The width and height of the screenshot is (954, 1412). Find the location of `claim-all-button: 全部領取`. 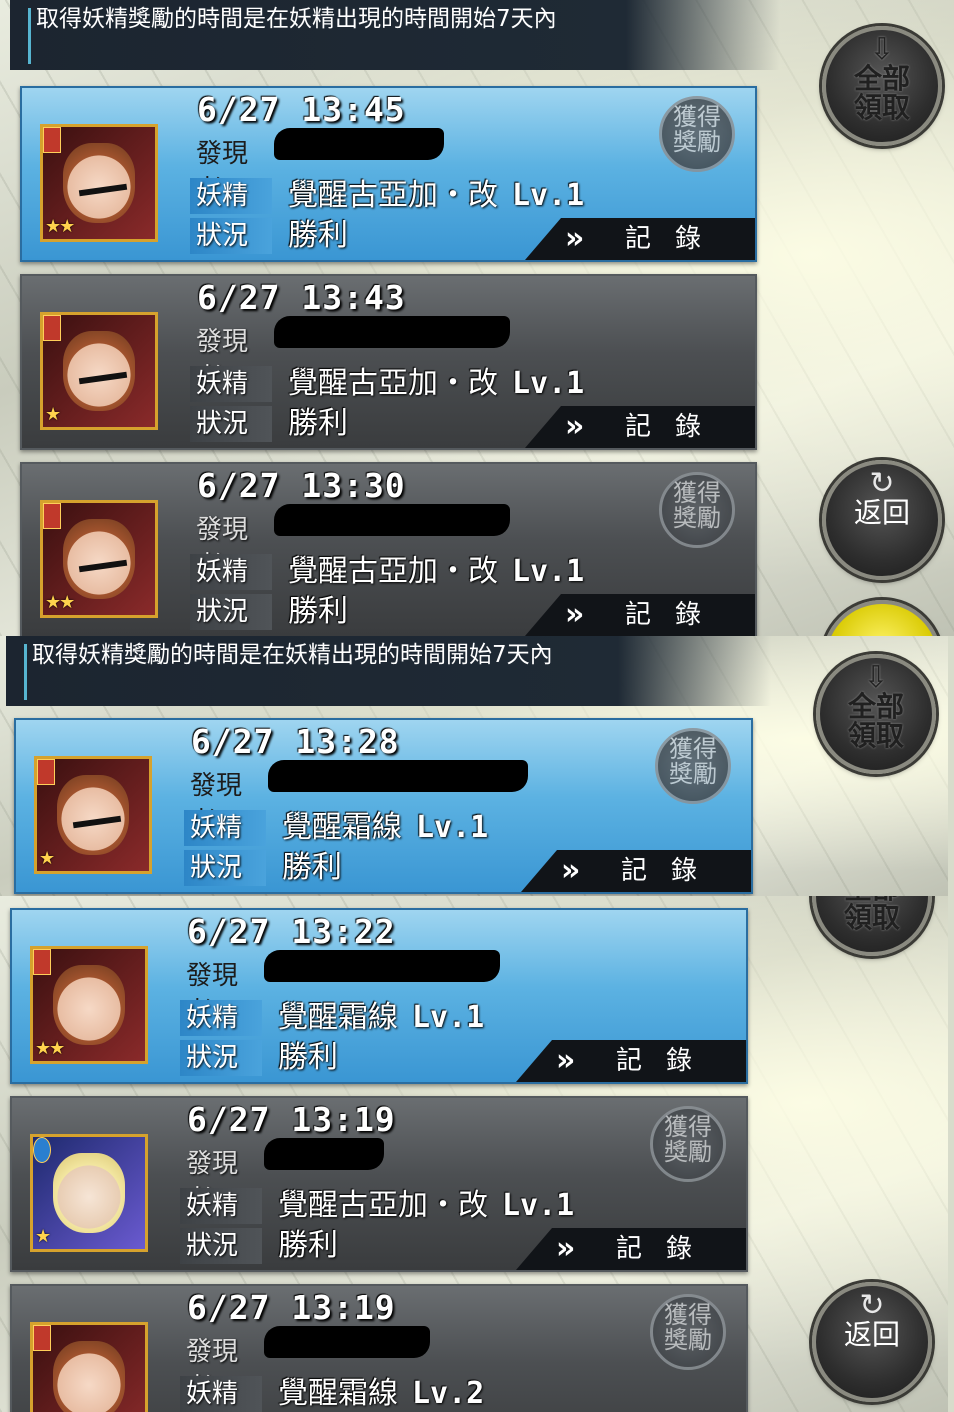

claim-all-button: 全部領取 is located at coordinates (872, 926).